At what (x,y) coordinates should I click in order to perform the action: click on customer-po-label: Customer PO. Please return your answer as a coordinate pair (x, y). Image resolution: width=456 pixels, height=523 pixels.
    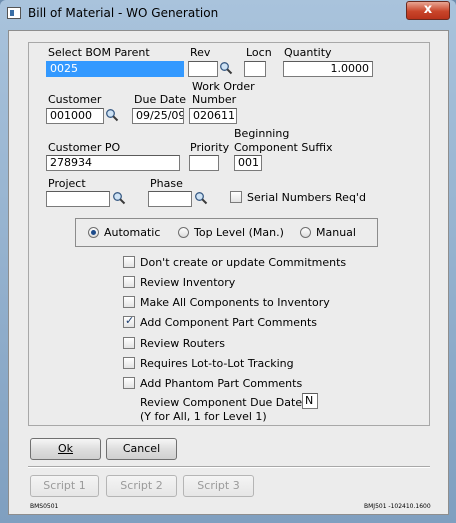
    Looking at the image, I should click on (84, 147).